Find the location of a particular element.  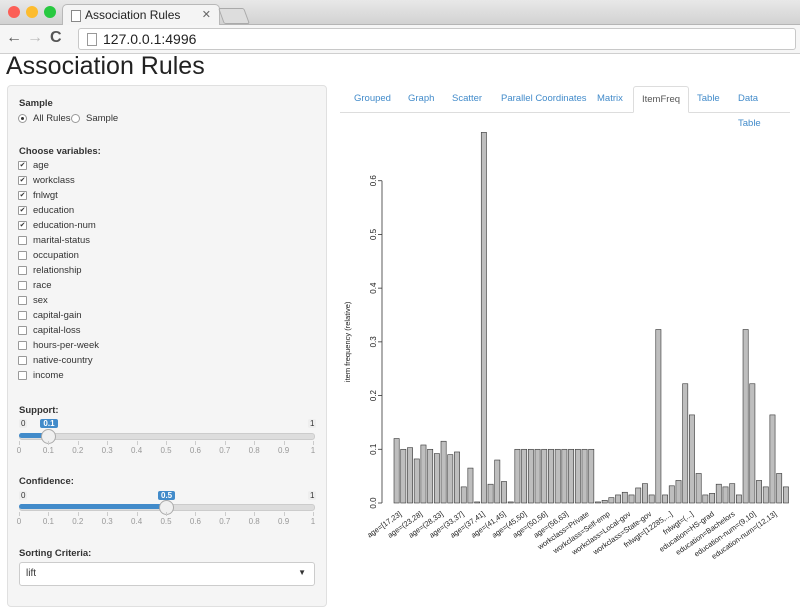

new-tab-button is located at coordinates (234, 16).